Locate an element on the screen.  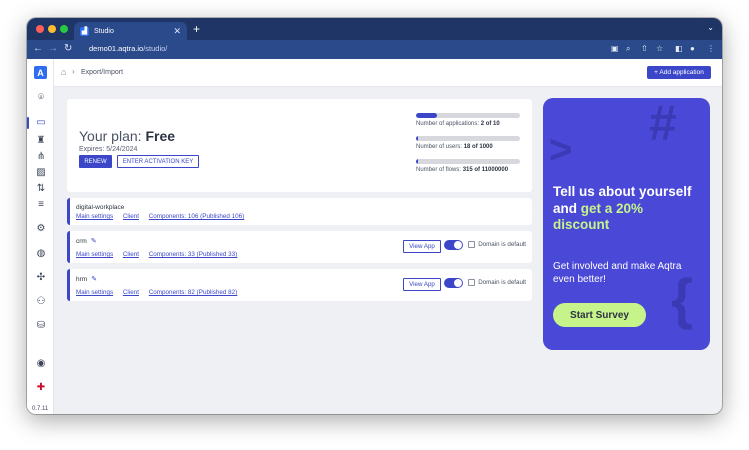
browser-menu-icon: ⋮ is located at coordinates (711, 49).